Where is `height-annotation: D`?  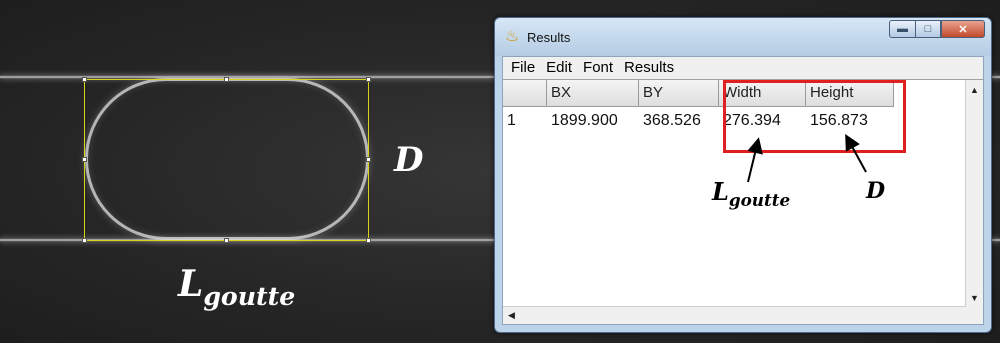 height-annotation: D is located at coordinates (876, 191).